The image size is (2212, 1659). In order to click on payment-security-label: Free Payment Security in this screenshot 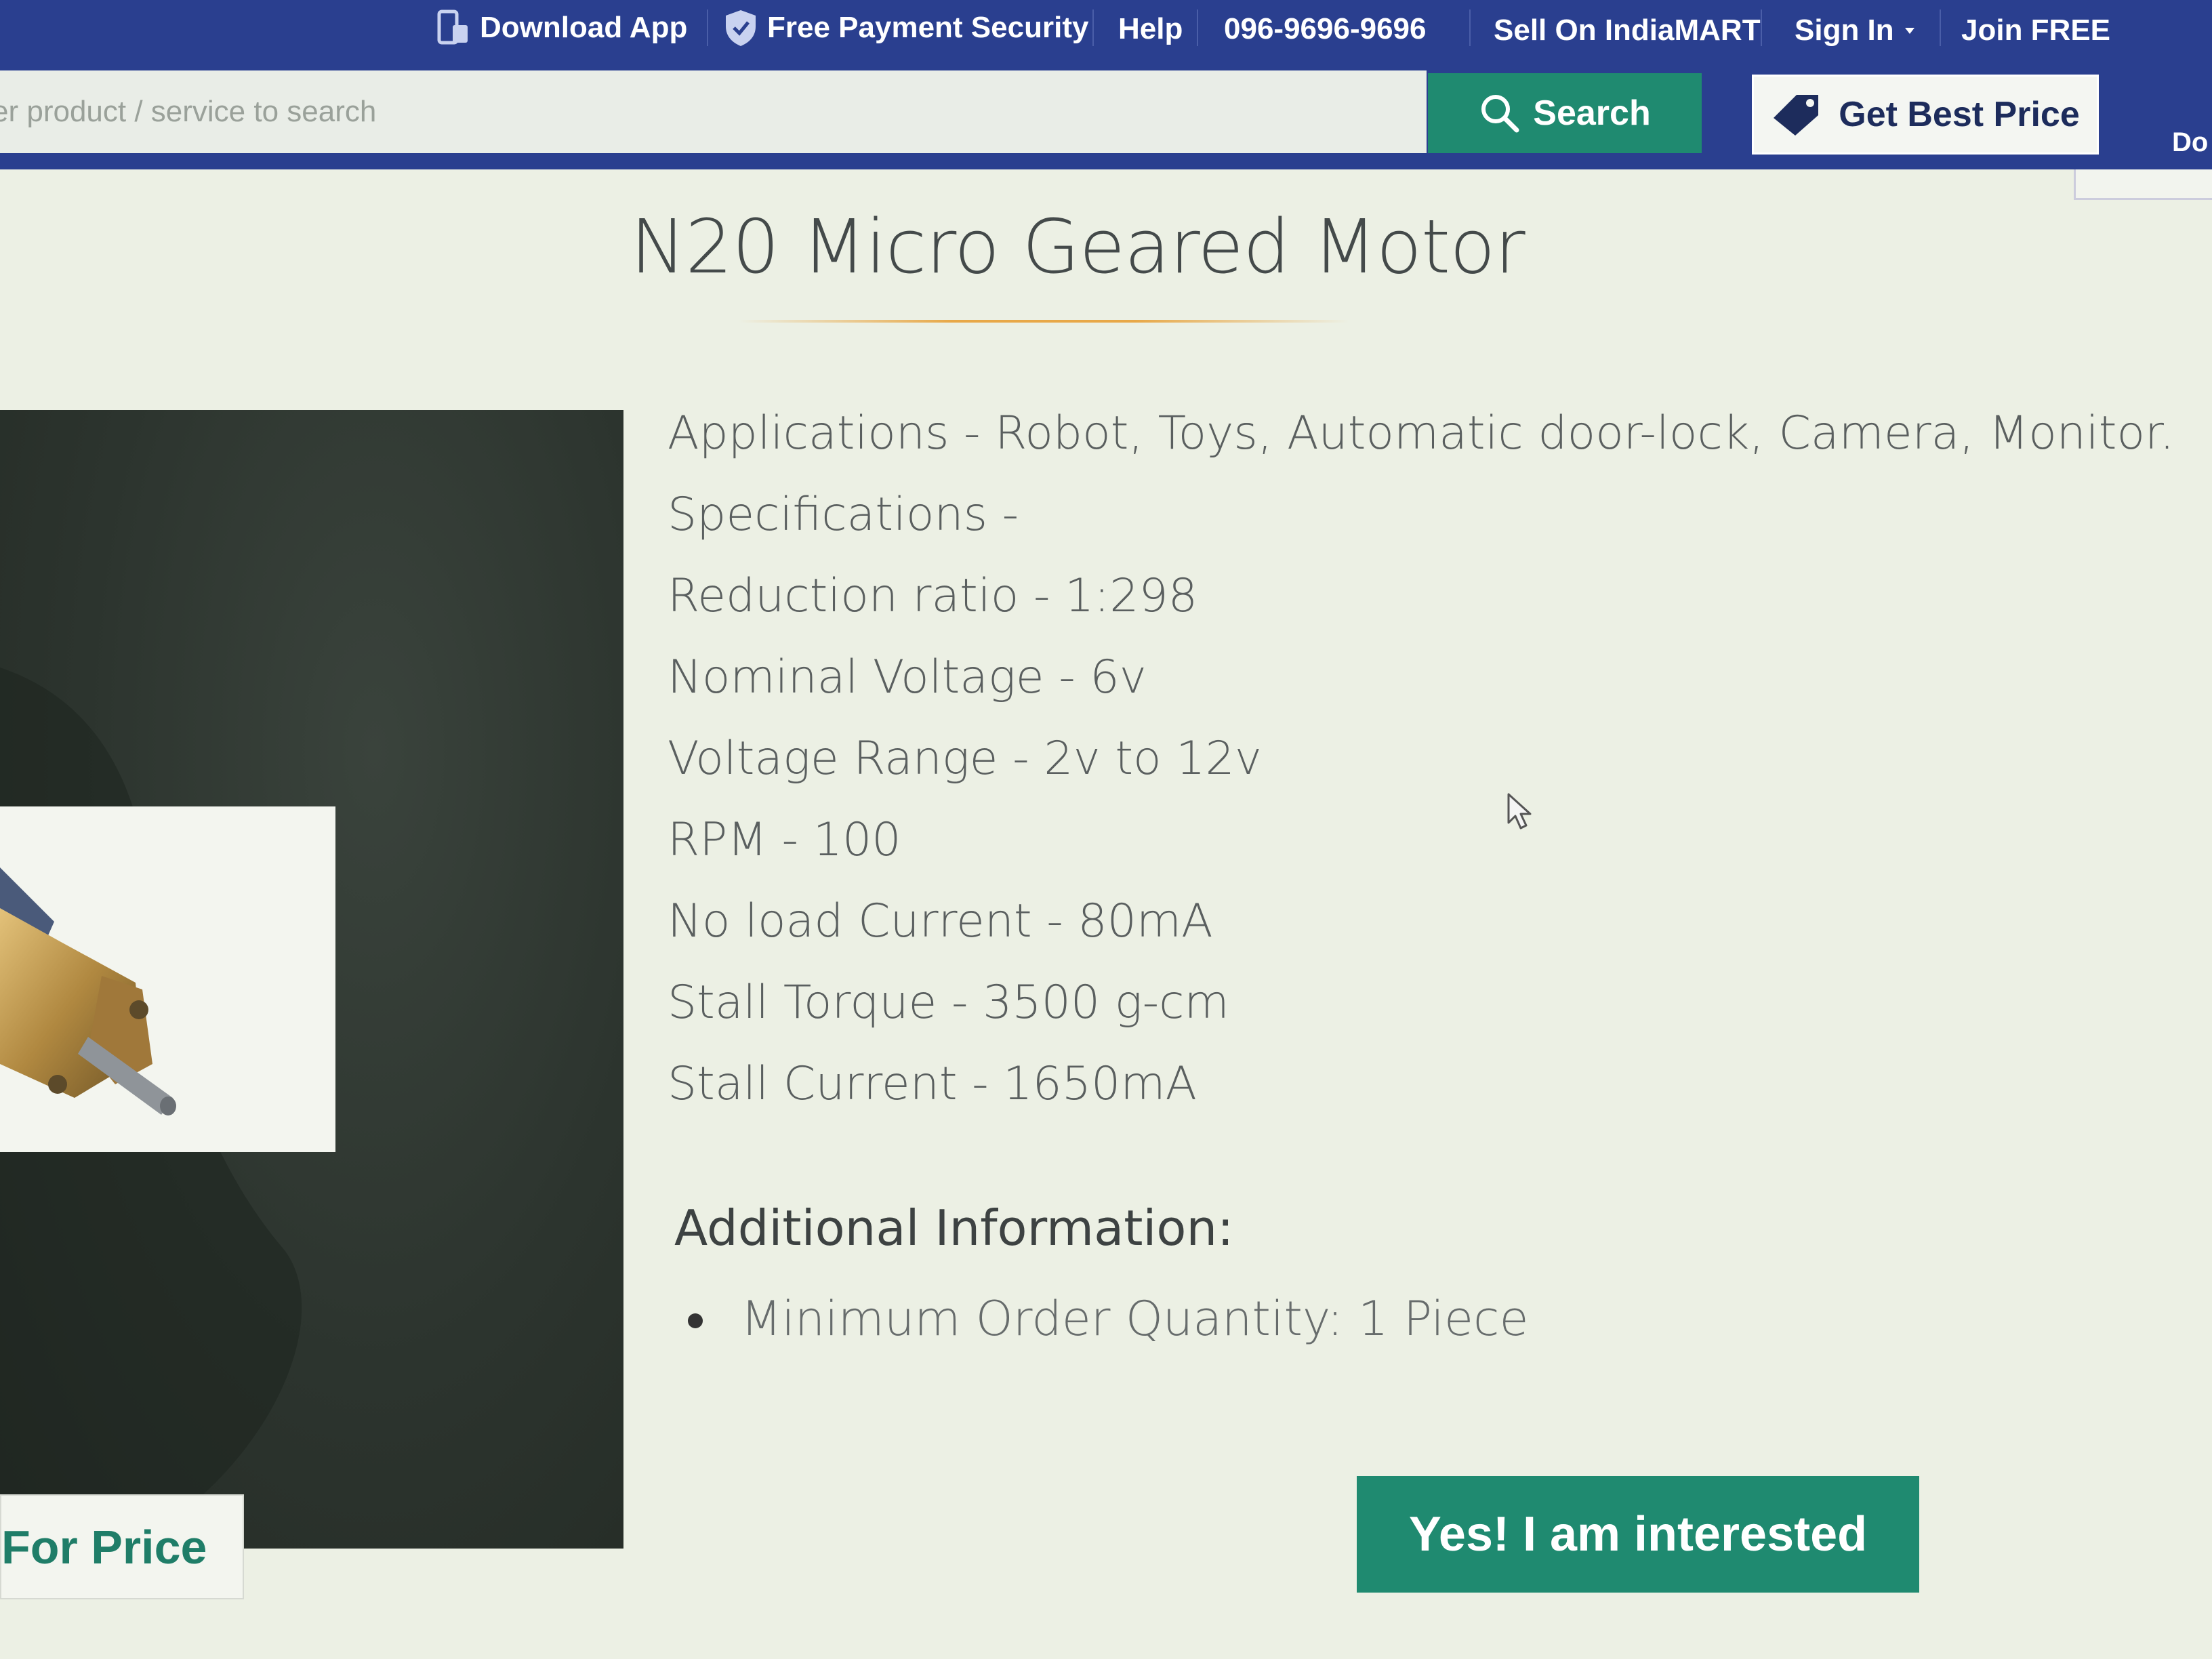, I will do `click(928, 27)`.